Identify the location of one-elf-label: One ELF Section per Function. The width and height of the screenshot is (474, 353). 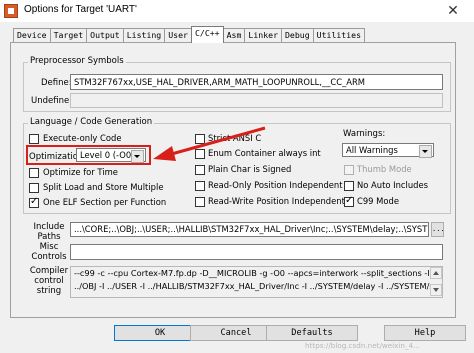
(105, 202).